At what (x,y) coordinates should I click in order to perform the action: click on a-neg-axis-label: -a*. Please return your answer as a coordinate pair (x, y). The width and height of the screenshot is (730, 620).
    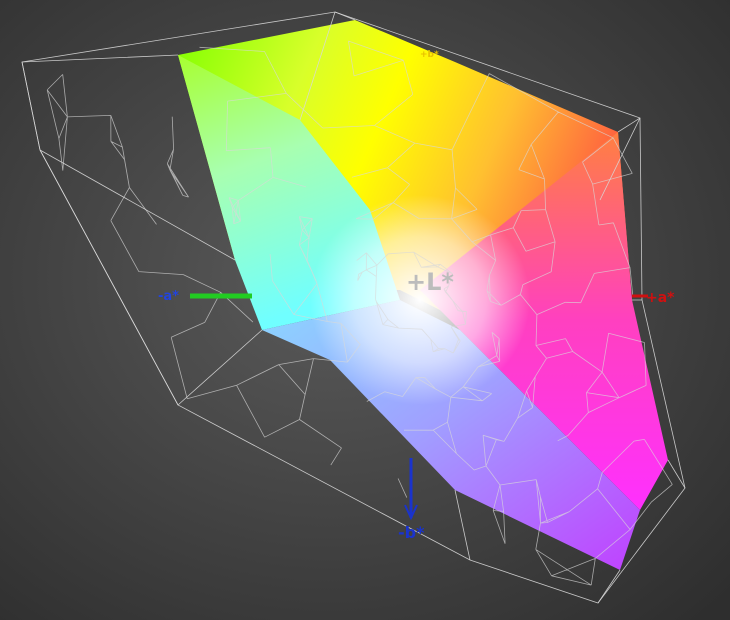
    Looking at the image, I should click on (168, 296).